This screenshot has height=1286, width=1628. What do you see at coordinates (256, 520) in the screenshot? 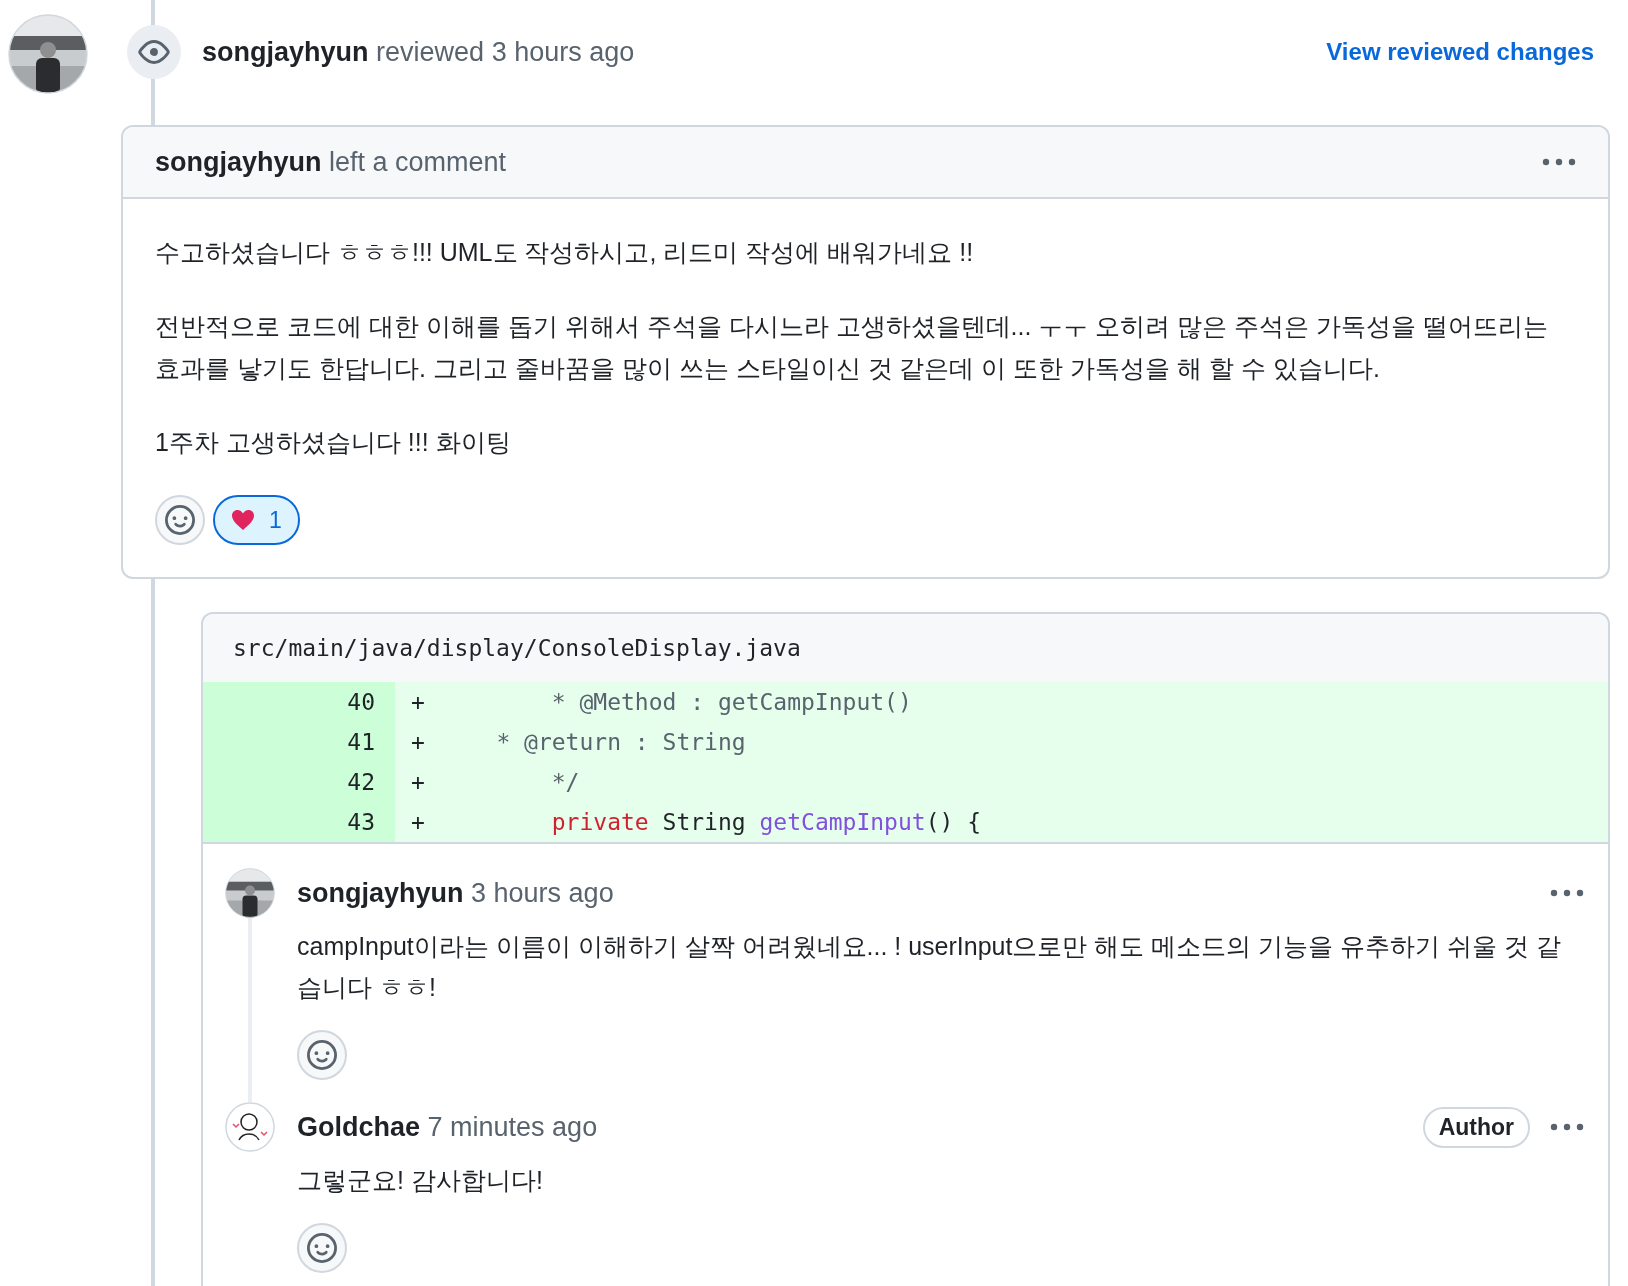
I see `heart-reaction-button: 1` at bounding box center [256, 520].